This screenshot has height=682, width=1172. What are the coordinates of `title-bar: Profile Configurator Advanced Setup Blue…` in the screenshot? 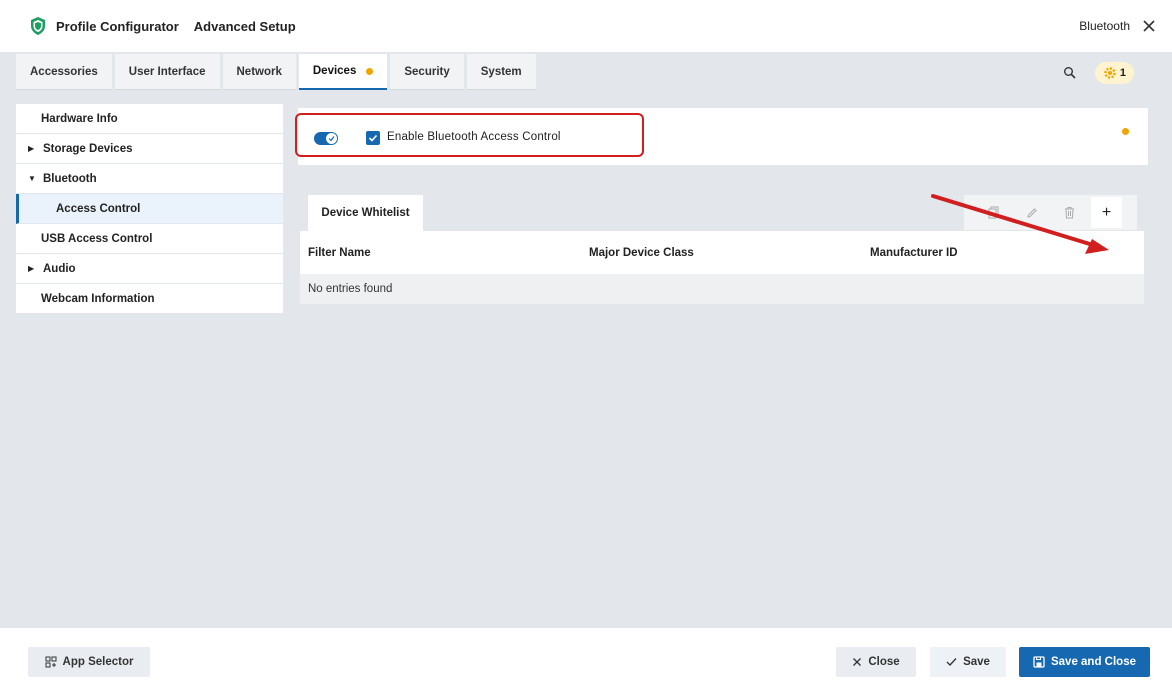 It's located at (586, 26).